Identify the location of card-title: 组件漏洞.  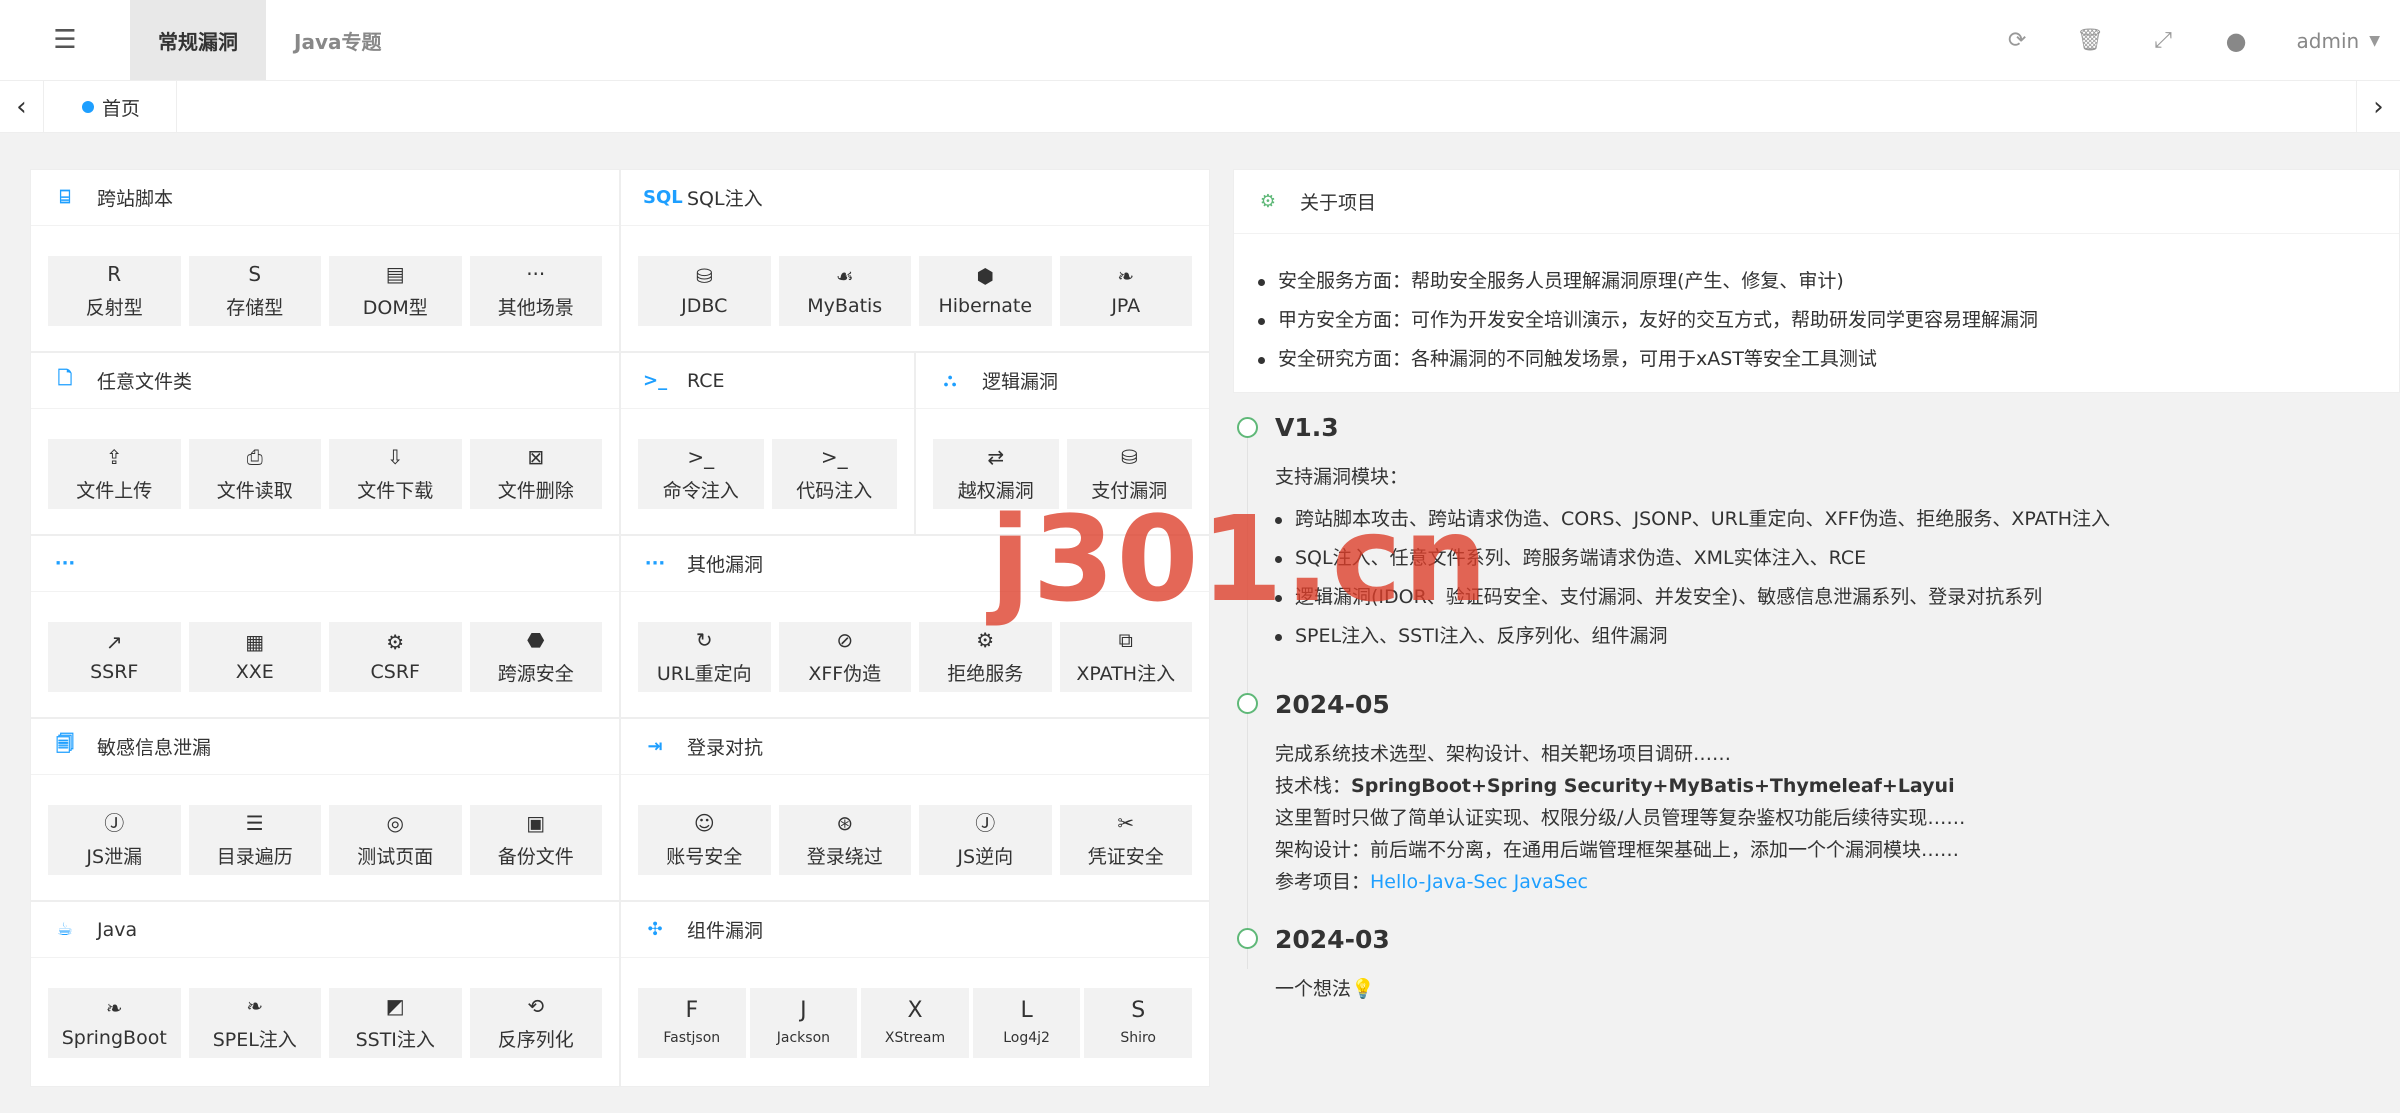
(725, 931).